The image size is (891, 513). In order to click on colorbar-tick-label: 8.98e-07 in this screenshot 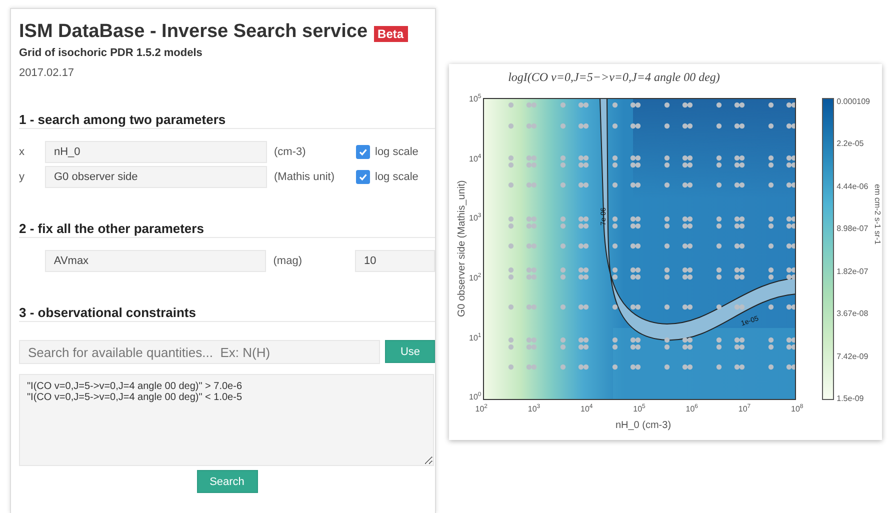, I will do `click(853, 229)`.